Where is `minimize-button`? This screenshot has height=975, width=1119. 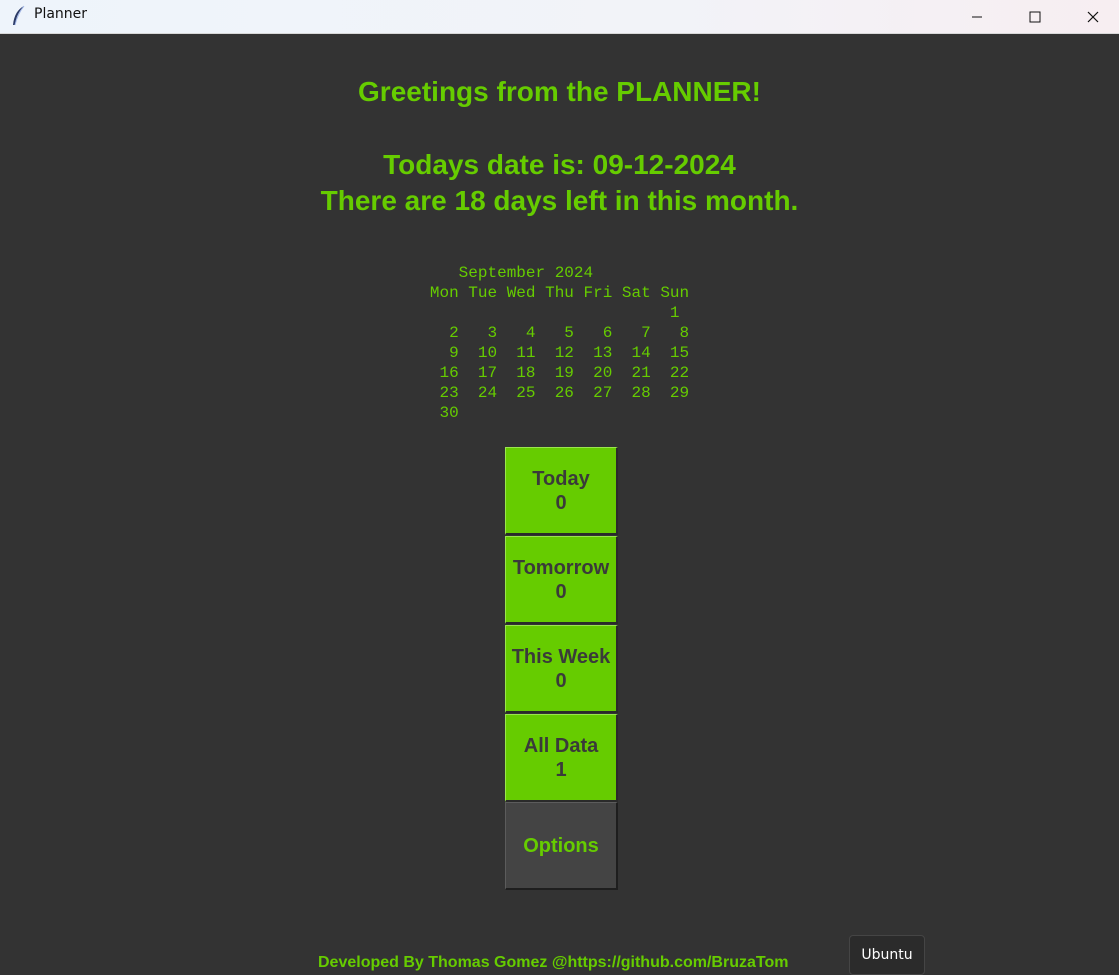 minimize-button is located at coordinates (977, 16).